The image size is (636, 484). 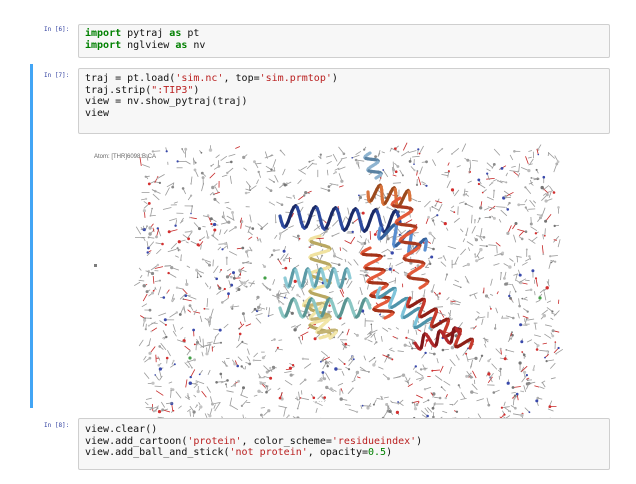 What do you see at coordinates (166, 101) in the screenshot?
I see `code-line: view = nv.show_pytraj(traj)` at bounding box center [166, 101].